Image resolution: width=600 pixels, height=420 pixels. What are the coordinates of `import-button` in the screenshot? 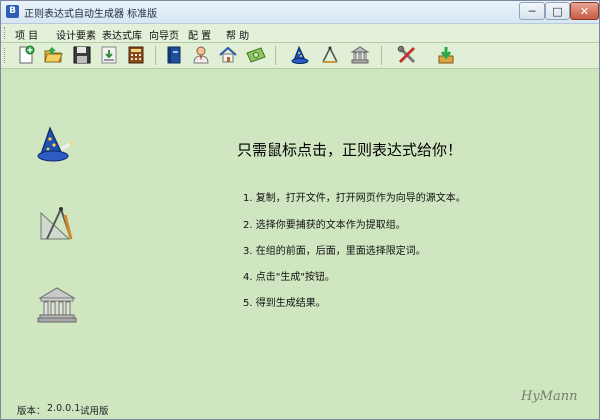 It's located at (109, 55).